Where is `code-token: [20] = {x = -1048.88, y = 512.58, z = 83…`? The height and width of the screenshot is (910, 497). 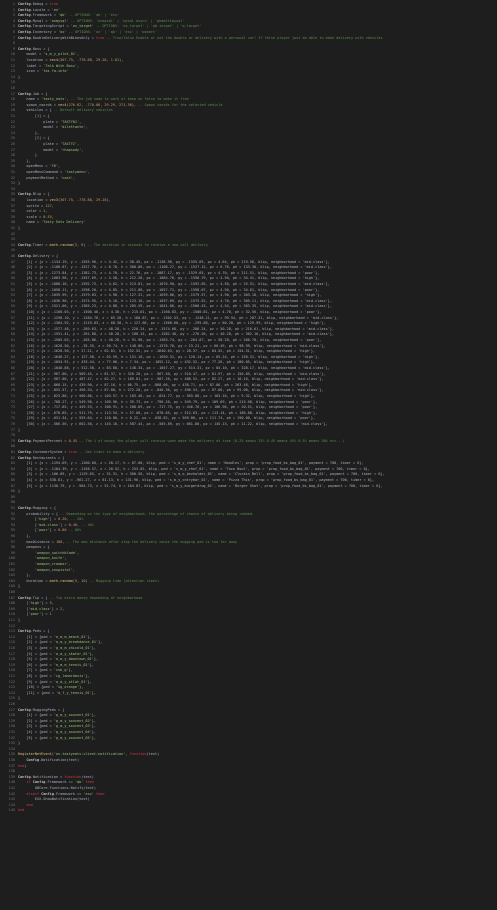 code-token: [20] = {x = -1048.88, y = 512.58, z = 83… is located at coordinates (174, 368).